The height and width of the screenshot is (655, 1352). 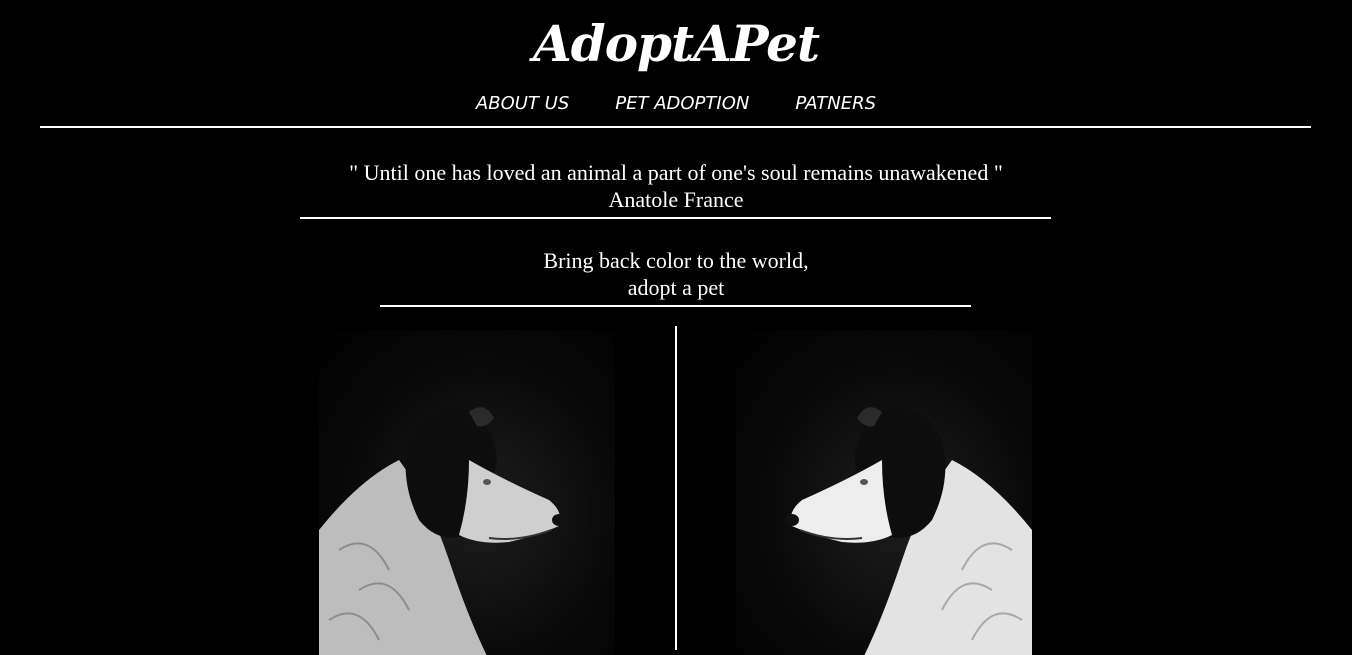 I want to click on site-title: AdoptAPet, so click(x=676, y=43).